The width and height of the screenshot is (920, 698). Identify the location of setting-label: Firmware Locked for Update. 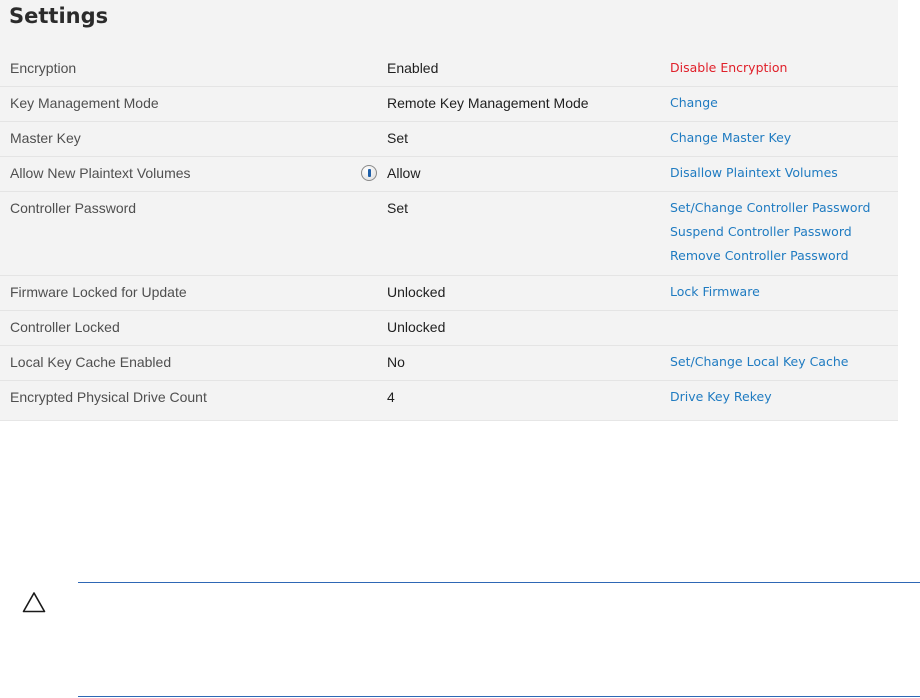
(98, 292).